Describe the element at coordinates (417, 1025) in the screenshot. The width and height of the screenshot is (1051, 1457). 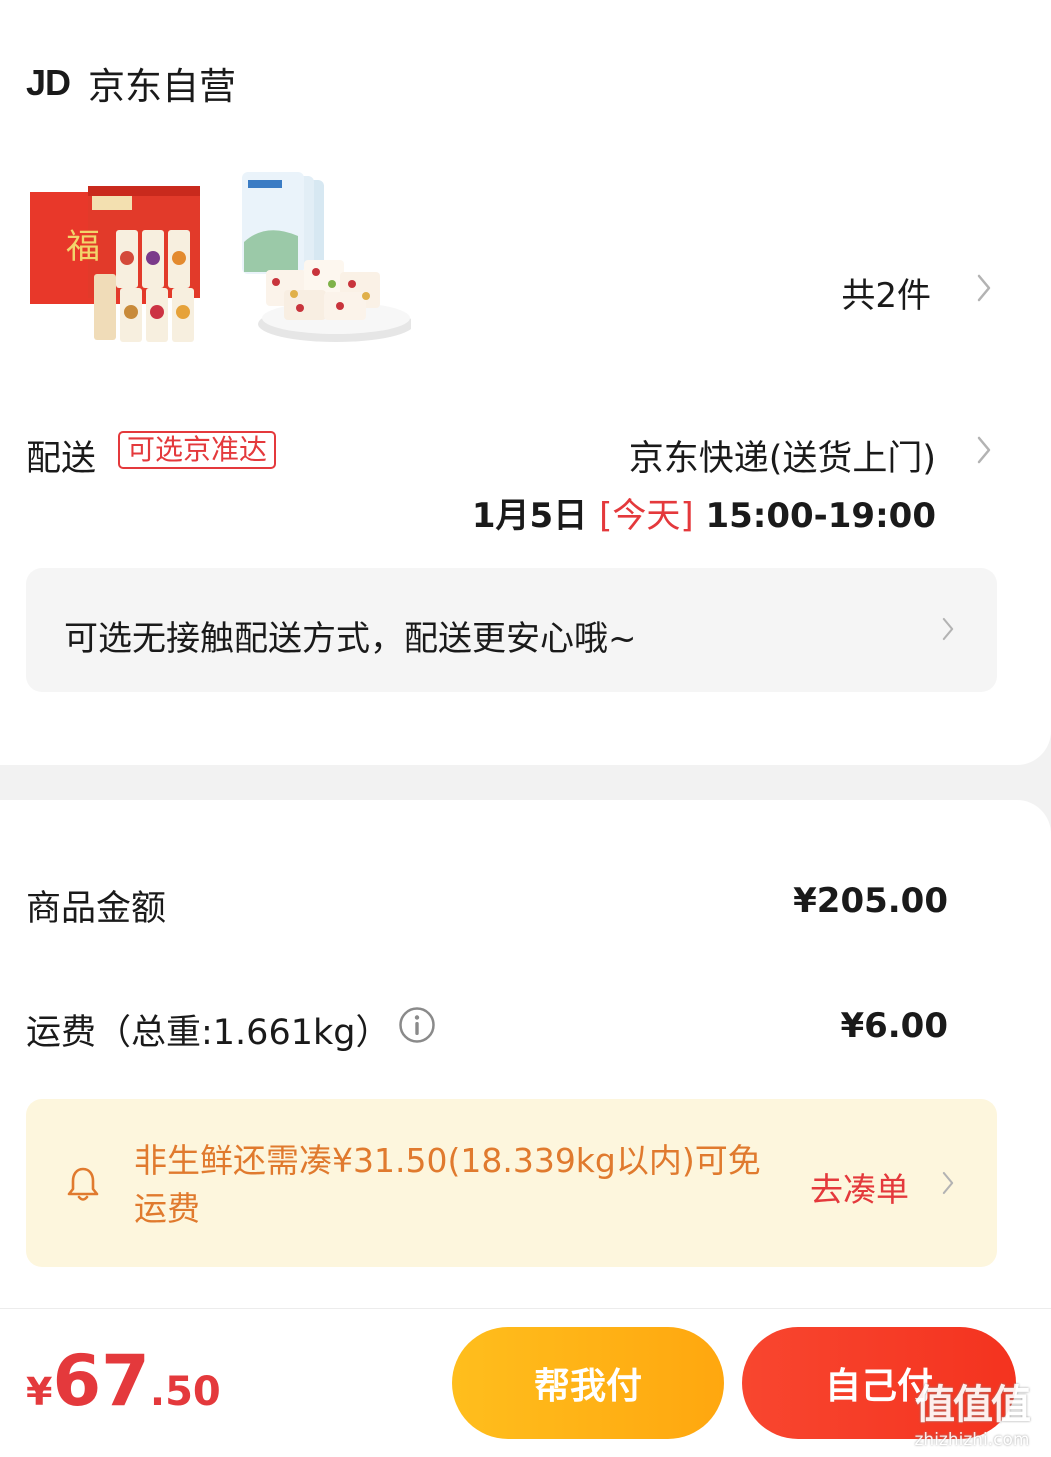
I see `info-icon` at that location.